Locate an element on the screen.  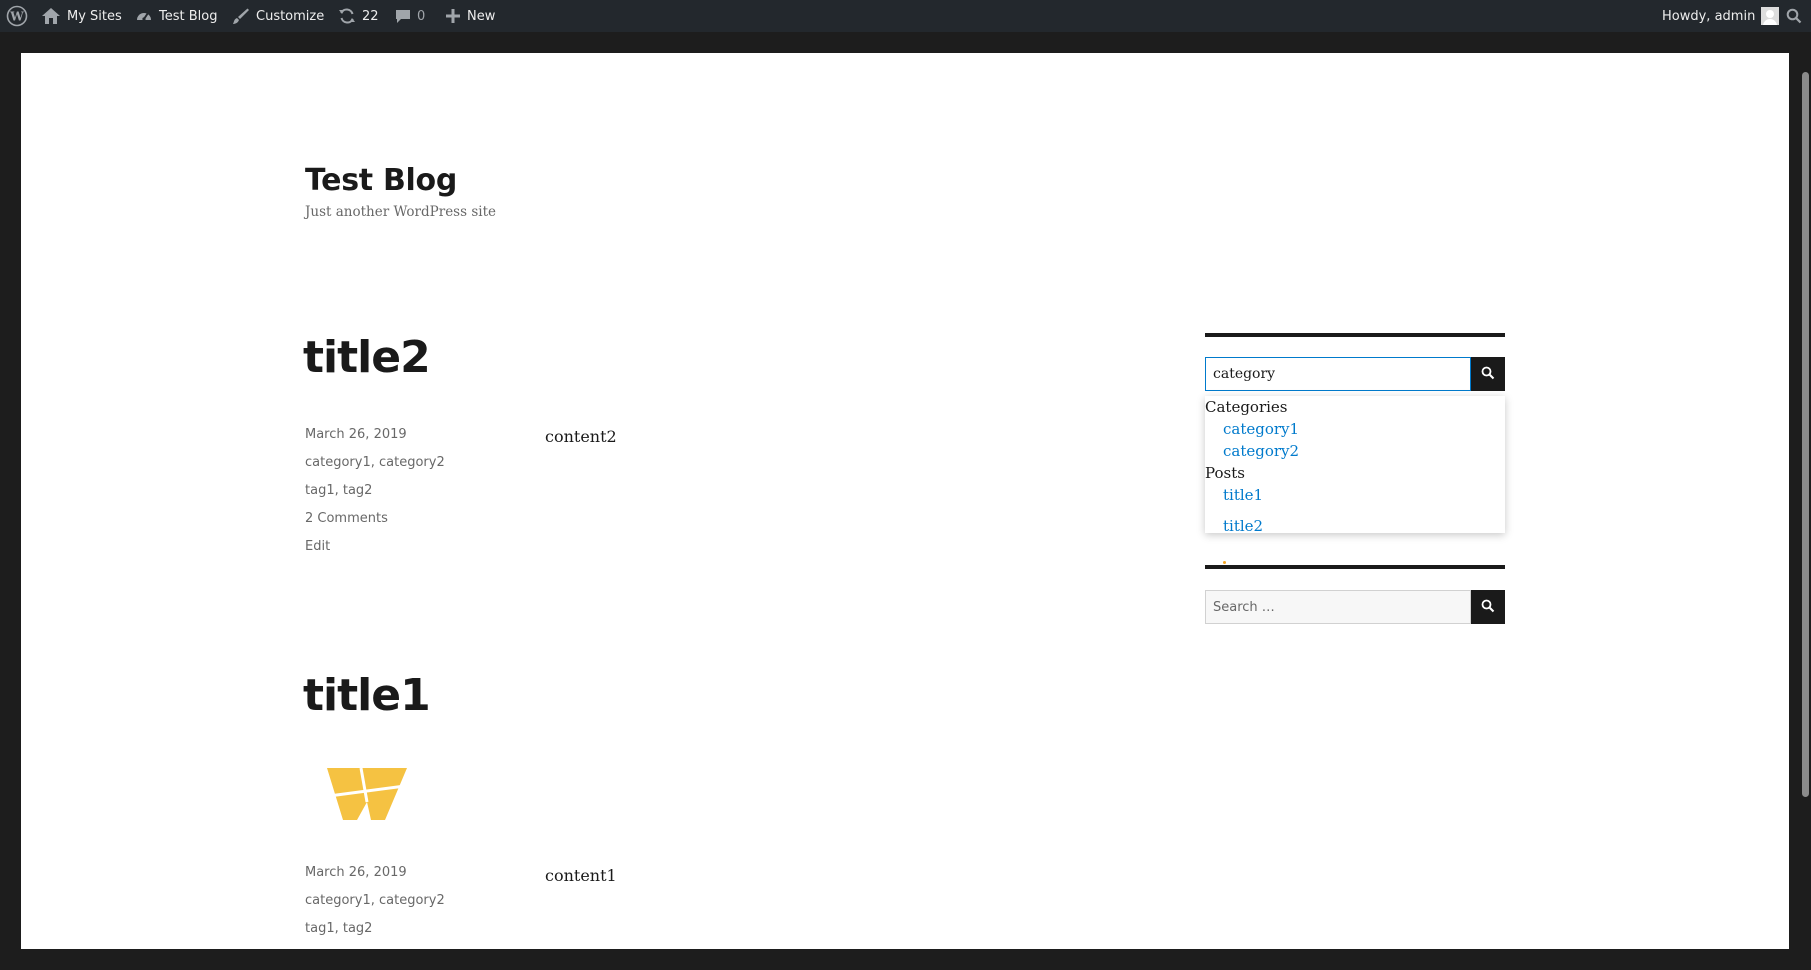
my-sites-label: My Sites is located at coordinates (94, 16).